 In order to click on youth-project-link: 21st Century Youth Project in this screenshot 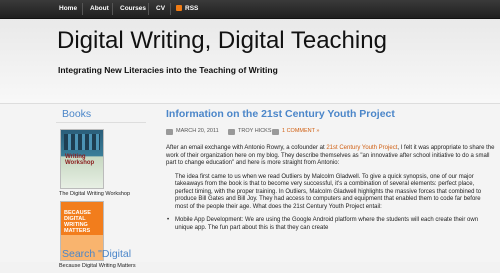, I will do `click(361, 148)`.